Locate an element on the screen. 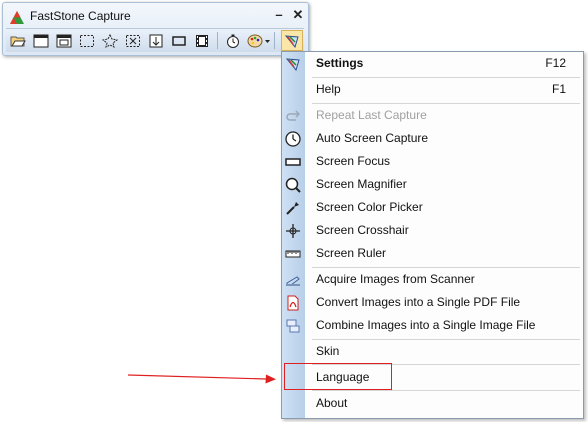 Image resolution: width=588 pixels, height=422 pixels. faststone-toolbar-window: FastStone Capture – ✕ is located at coordinates (155, 29).